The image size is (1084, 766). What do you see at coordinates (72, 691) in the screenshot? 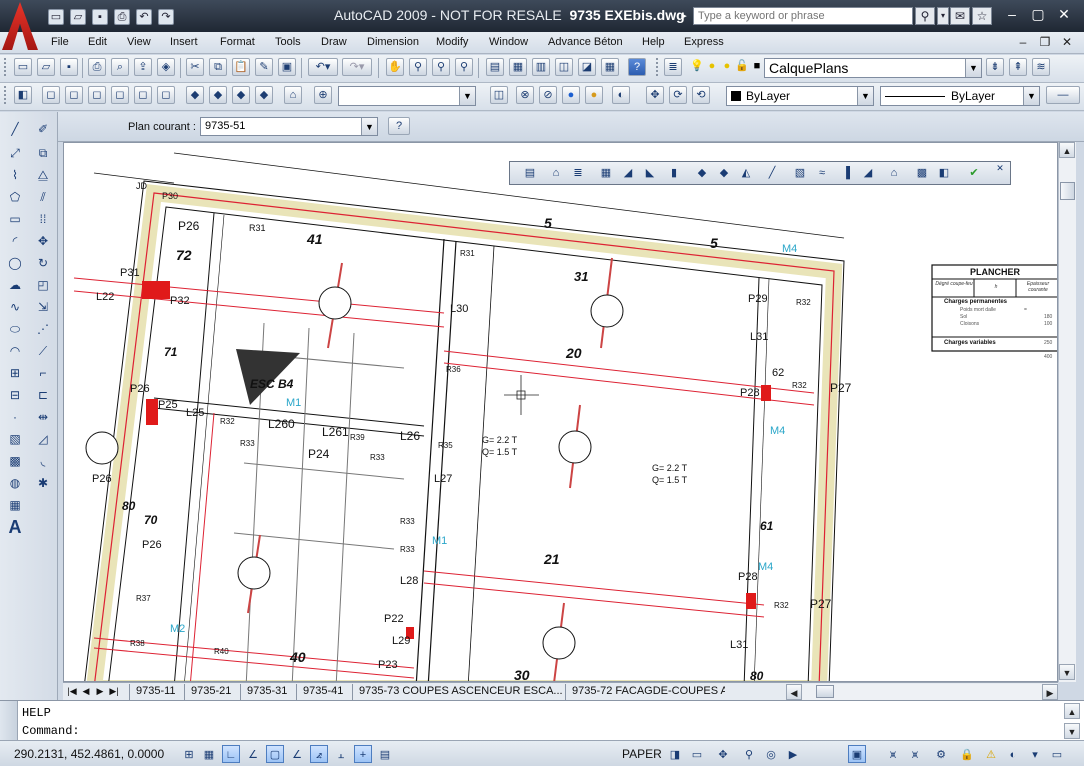
I see `first-tab-icon: |◀` at bounding box center [72, 691].